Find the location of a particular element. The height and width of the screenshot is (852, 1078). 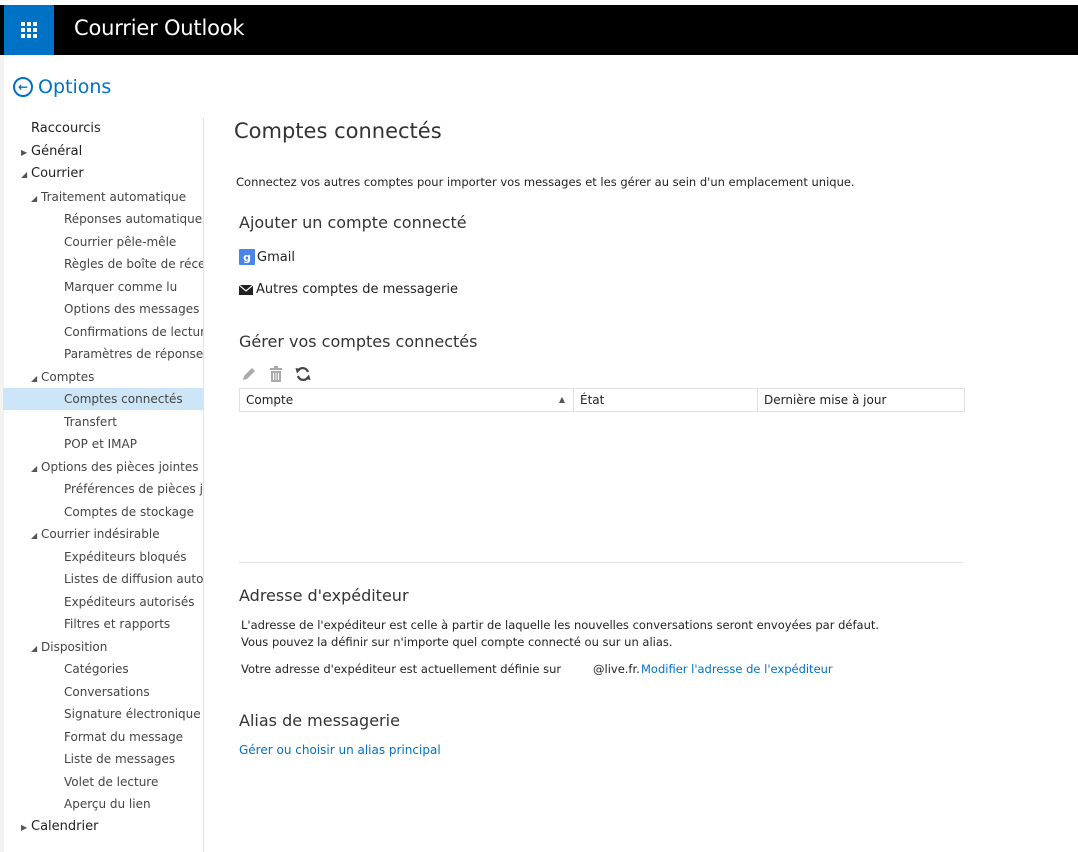

edit-button is located at coordinates (249, 374).